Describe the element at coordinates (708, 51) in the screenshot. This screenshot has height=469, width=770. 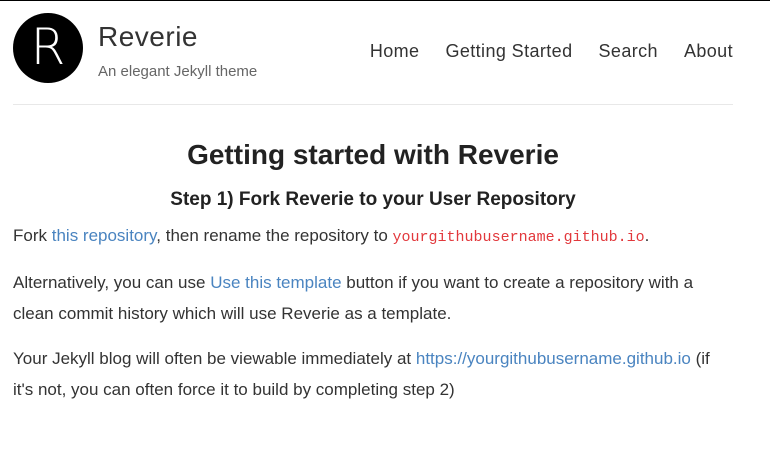
I see `nav-about: About` at that location.